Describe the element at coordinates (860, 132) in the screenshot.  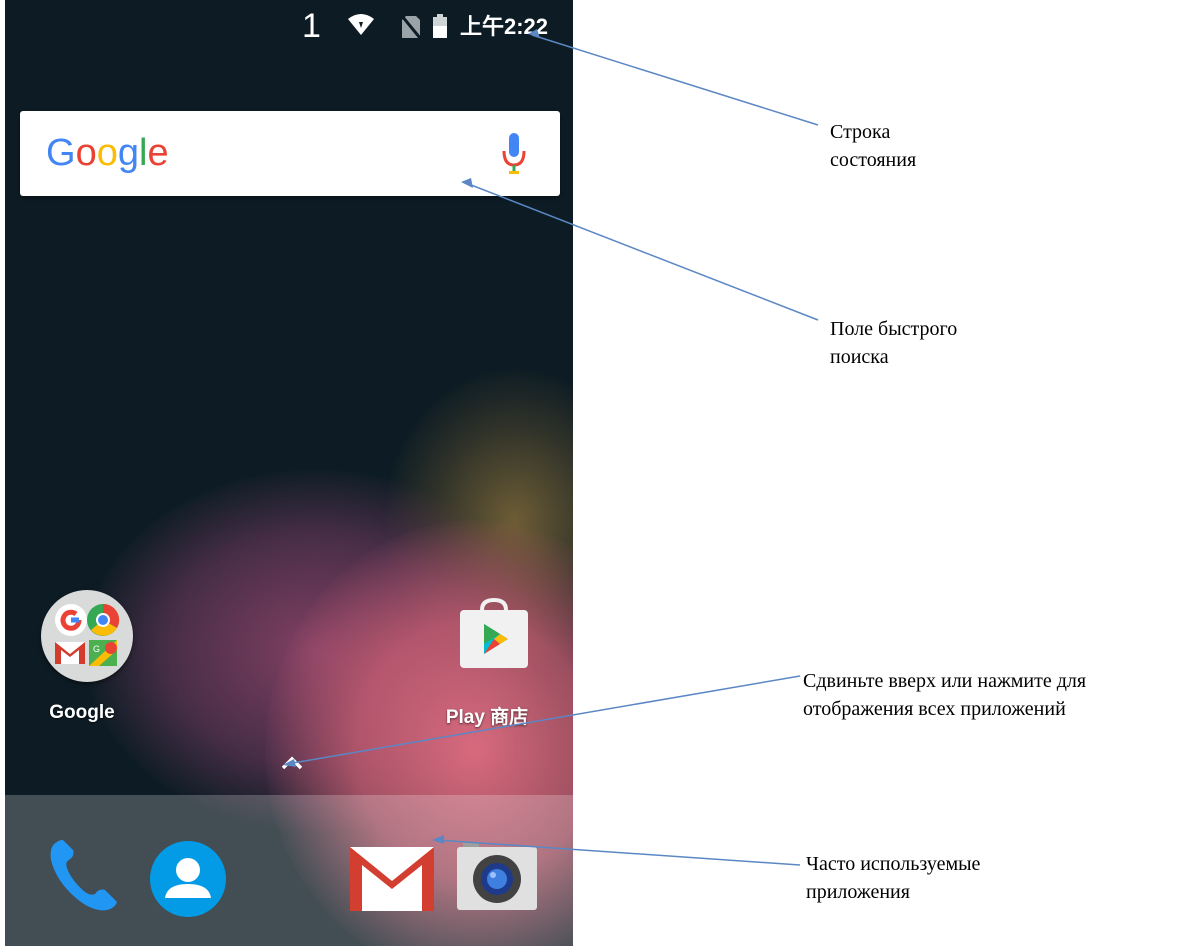
I see `callout-line-1: Строка` at that location.